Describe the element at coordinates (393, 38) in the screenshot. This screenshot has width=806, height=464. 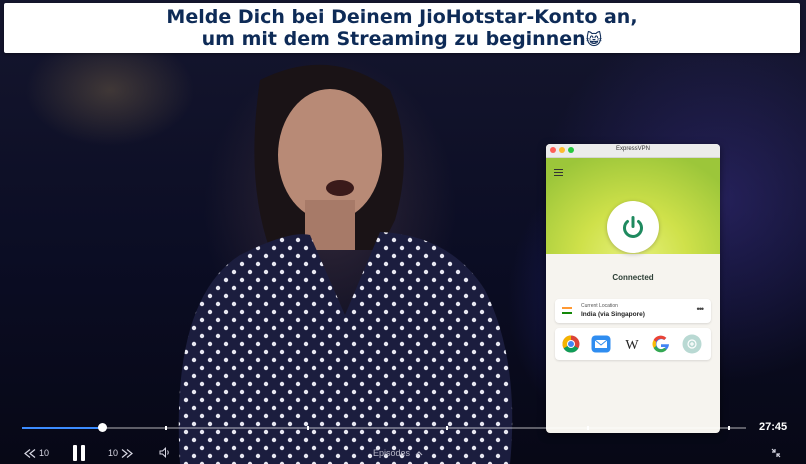
I see `banner-line-2-text: um mit dem Streaming zu beginnen` at that location.